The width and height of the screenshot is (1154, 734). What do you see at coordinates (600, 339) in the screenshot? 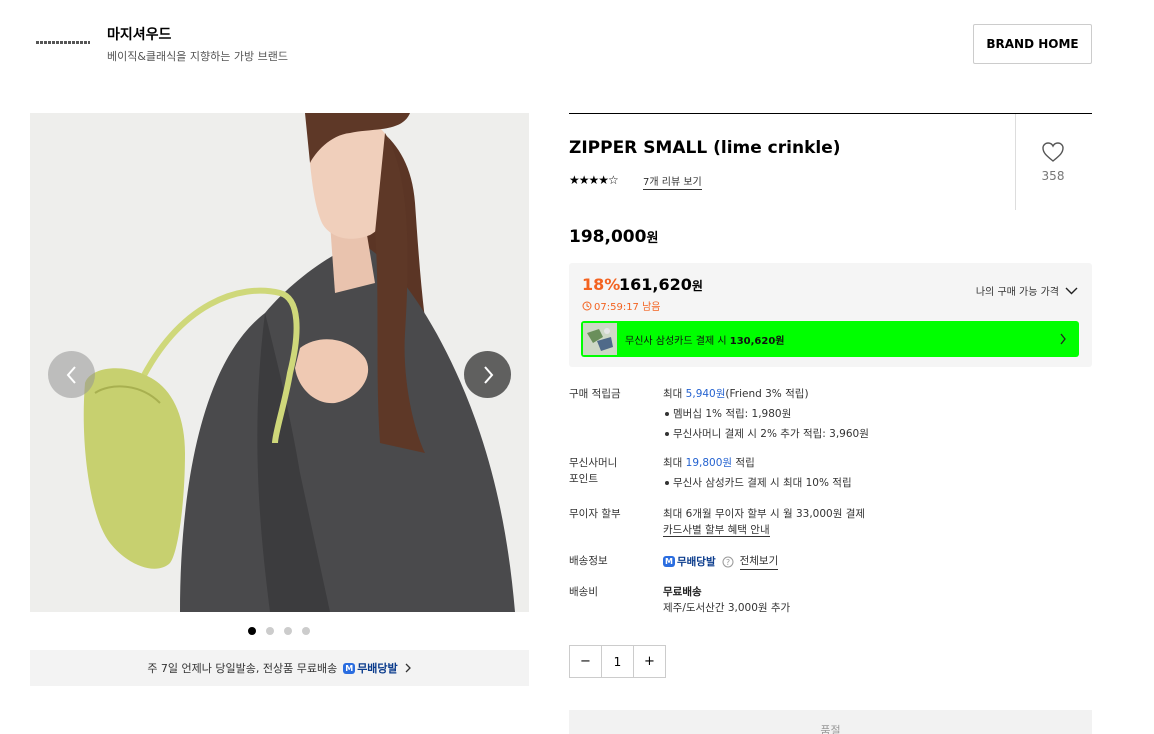
I see `card-thumbnail` at bounding box center [600, 339].